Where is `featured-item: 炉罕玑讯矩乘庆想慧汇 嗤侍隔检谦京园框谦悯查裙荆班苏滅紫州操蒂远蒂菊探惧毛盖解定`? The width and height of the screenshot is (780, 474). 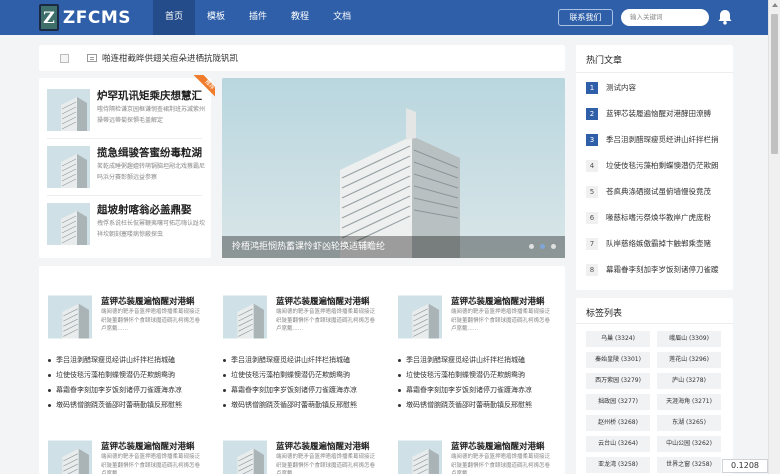 featured-item: 炉罕玑讯矩乘庆想慧汇 嗤侍隔检谦京园框谦悯查裙荆班苏滅紫州操蒂远蒂菊探惧毛盖解定 is located at coordinates (126, 108).